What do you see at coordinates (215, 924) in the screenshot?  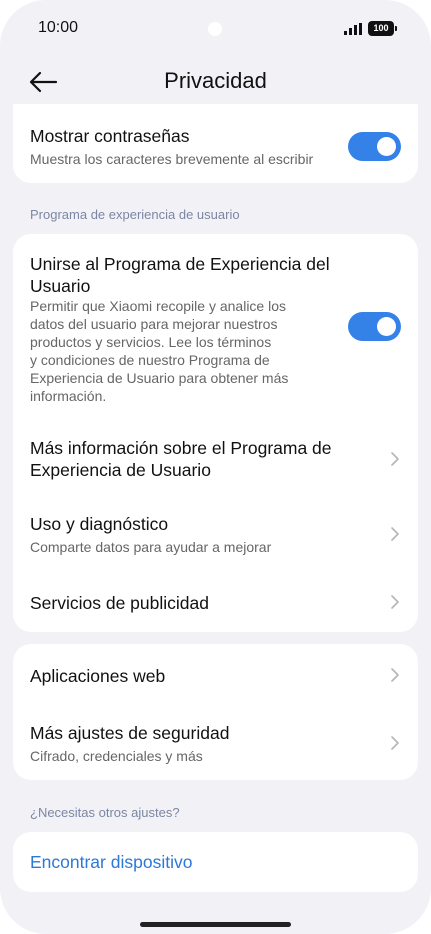 I see `home-indicator` at bounding box center [215, 924].